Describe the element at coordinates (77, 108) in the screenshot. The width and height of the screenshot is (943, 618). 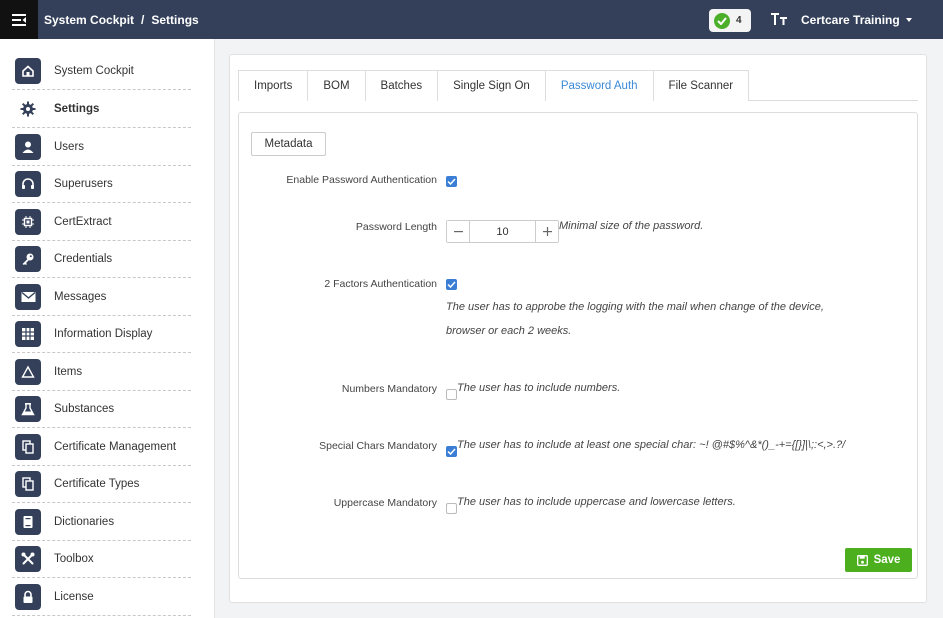
I see `sidebar-item-label: Settings` at that location.